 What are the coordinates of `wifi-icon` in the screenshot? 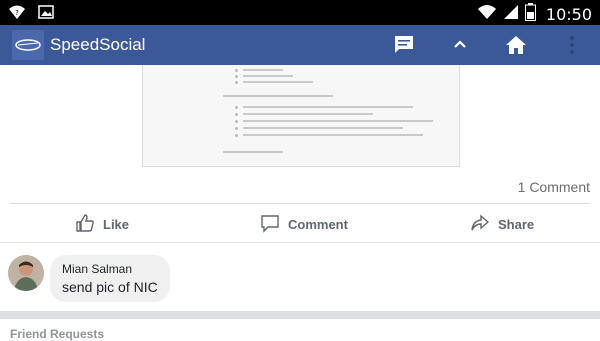 It's located at (487, 14).